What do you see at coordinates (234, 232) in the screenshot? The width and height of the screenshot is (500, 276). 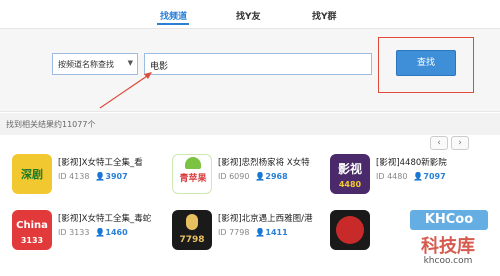 I see `channel-id: ID 7798` at bounding box center [234, 232].